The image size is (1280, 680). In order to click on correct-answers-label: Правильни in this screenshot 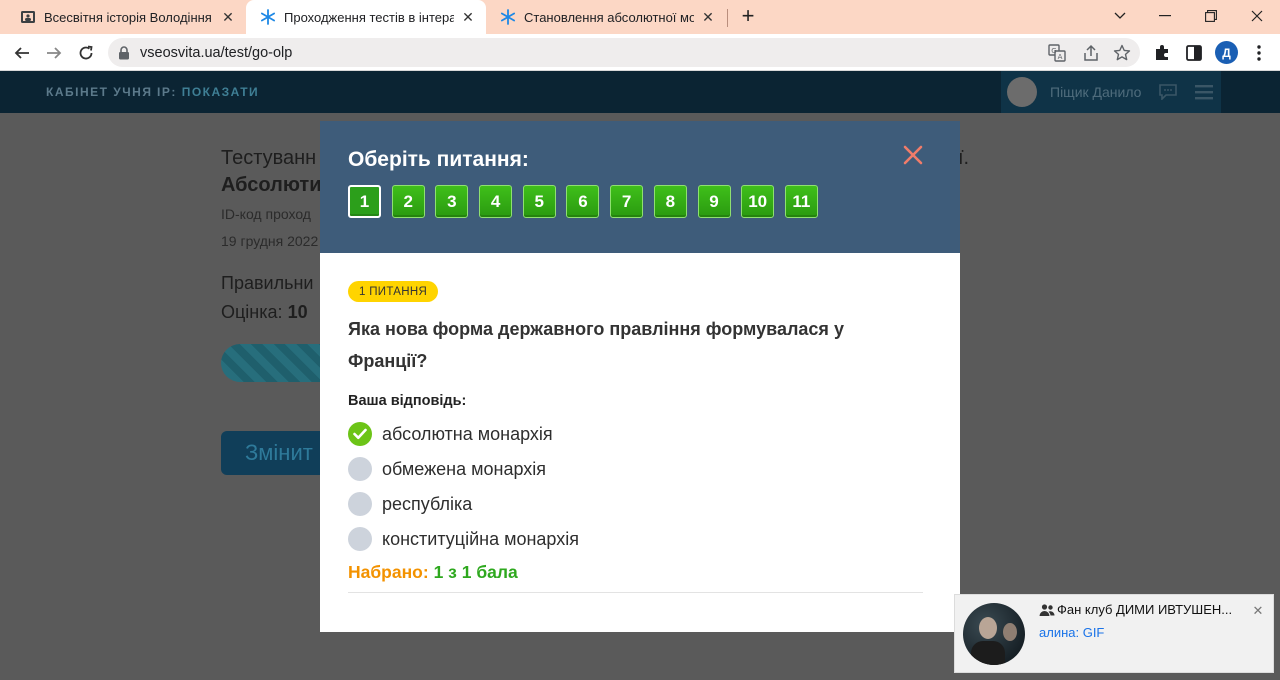, I will do `click(267, 283)`.